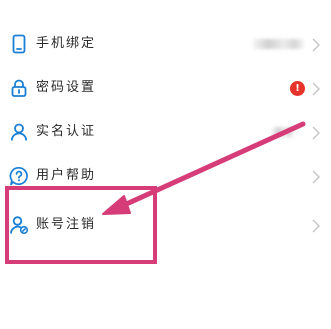 The height and width of the screenshot is (329, 331). Describe the element at coordinates (66, 87) in the screenshot. I see `menu-item-label: 密码设置` at that location.